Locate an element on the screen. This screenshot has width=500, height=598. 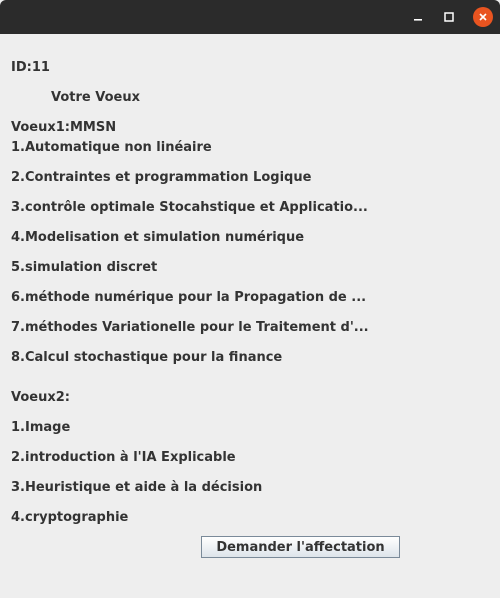
voeux1-item: 4.Modelisation et simulation numérique is located at coordinates (158, 237).